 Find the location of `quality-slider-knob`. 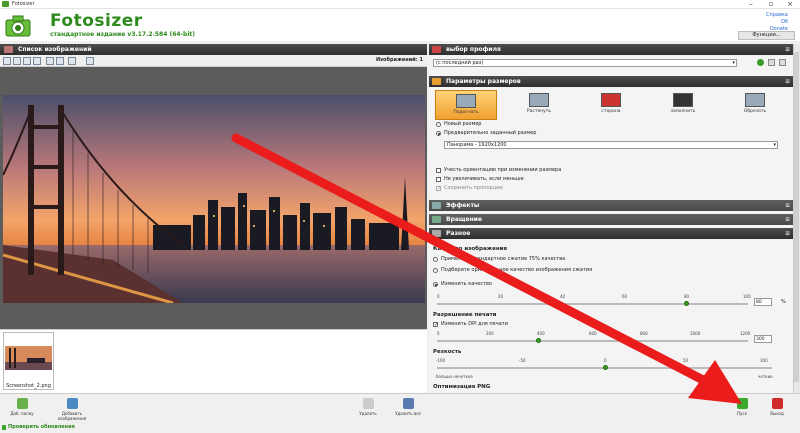

quality-slider-knob is located at coordinates (686, 303).